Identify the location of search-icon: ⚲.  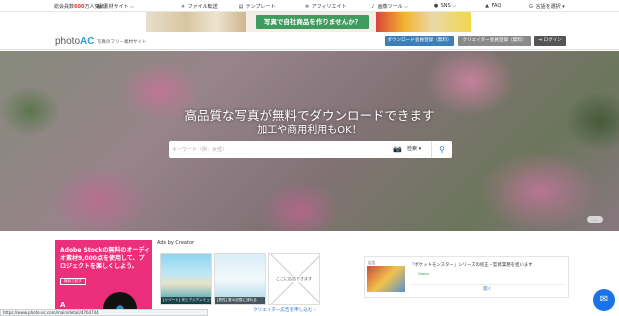
(442, 149).